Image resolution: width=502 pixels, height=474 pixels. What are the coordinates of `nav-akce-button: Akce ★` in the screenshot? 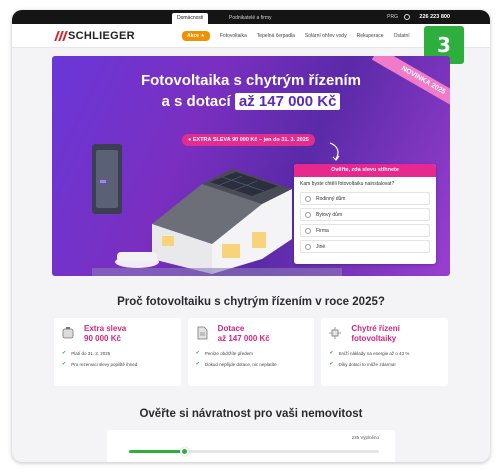 It's located at (196, 36).